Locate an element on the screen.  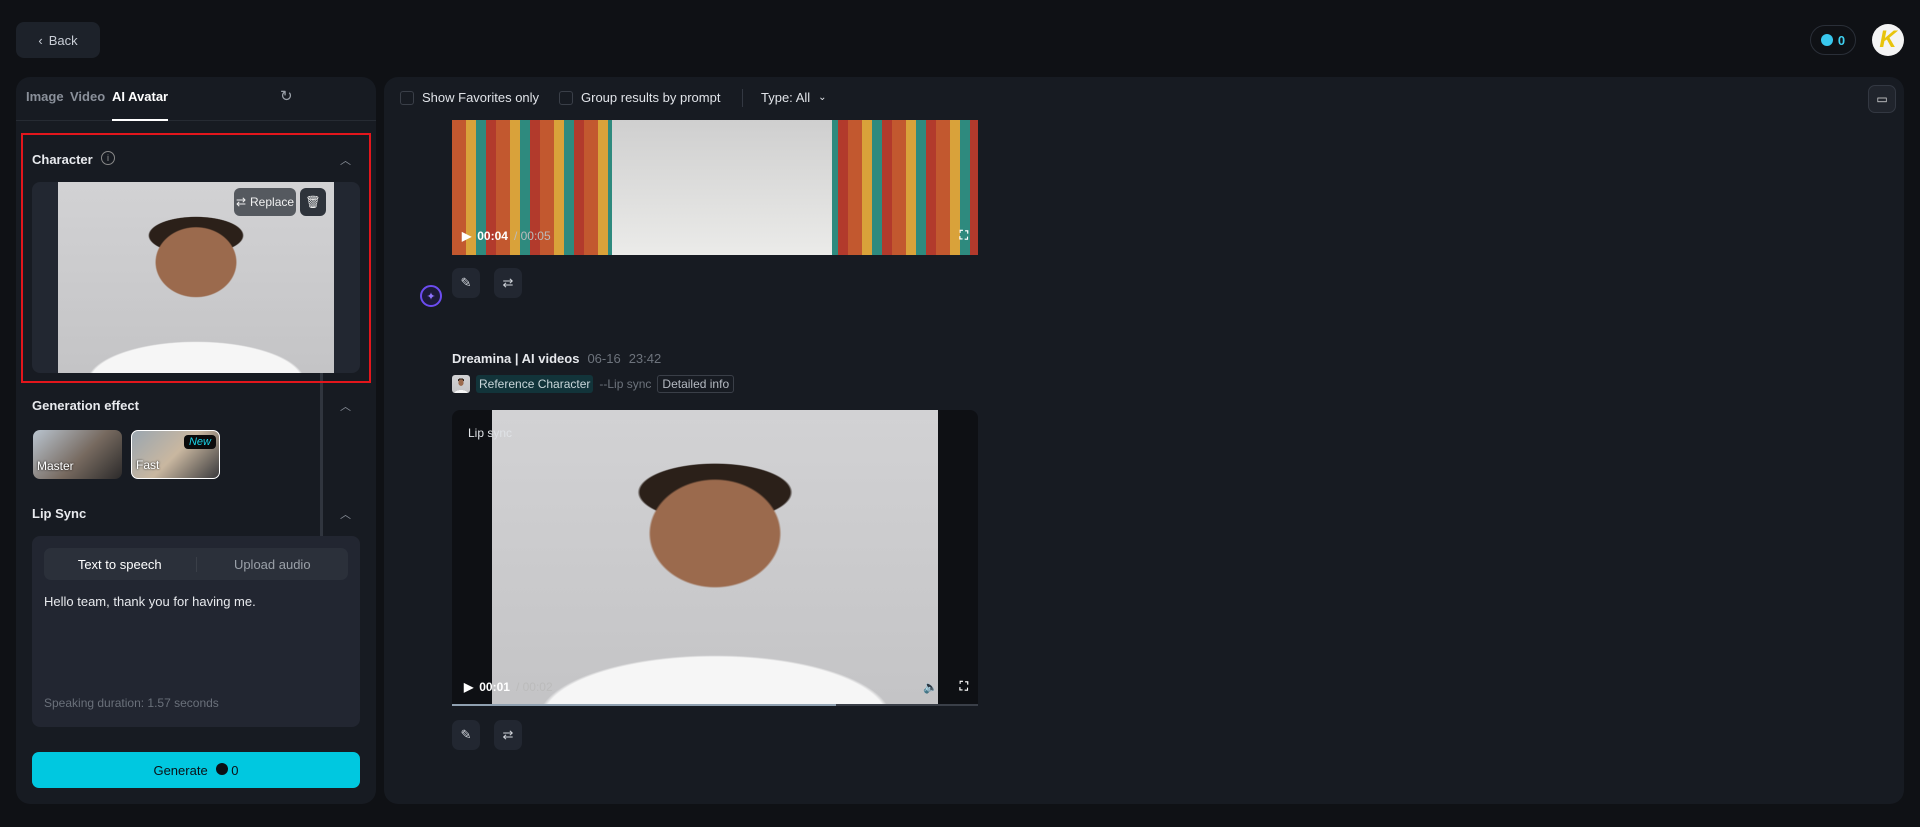
lip-sync-mode-toggle: Text to speech Upload audio is located at coordinates (196, 564).